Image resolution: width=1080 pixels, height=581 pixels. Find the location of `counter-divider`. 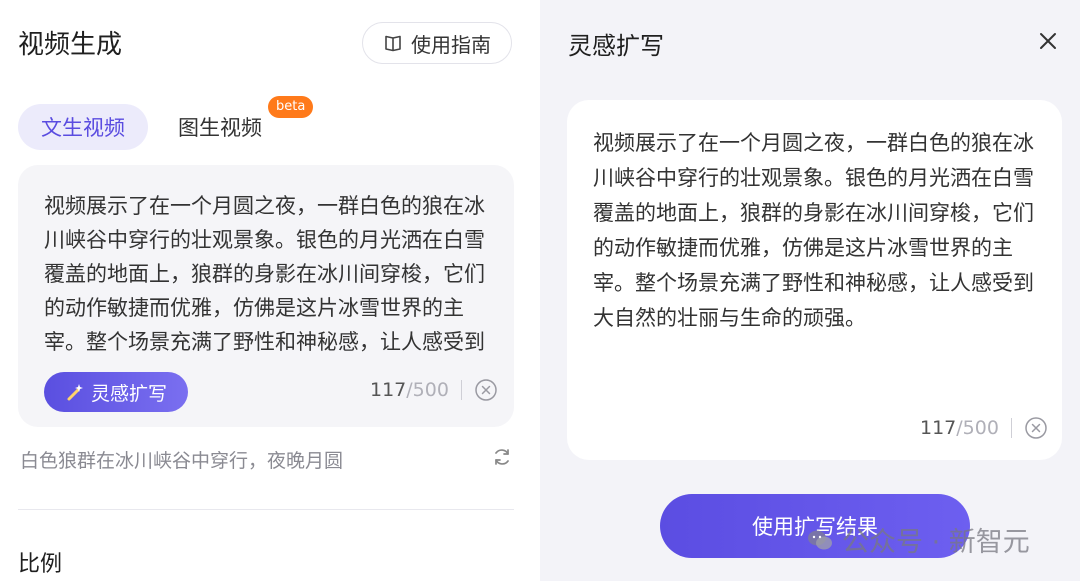

counter-divider is located at coordinates (461, 390).